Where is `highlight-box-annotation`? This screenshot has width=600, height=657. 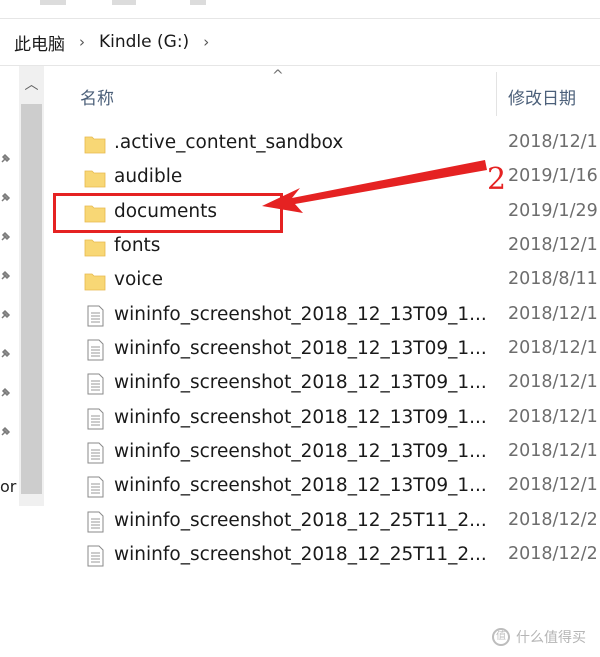 highlight-box-annotation is located at coordinates (168, 213).